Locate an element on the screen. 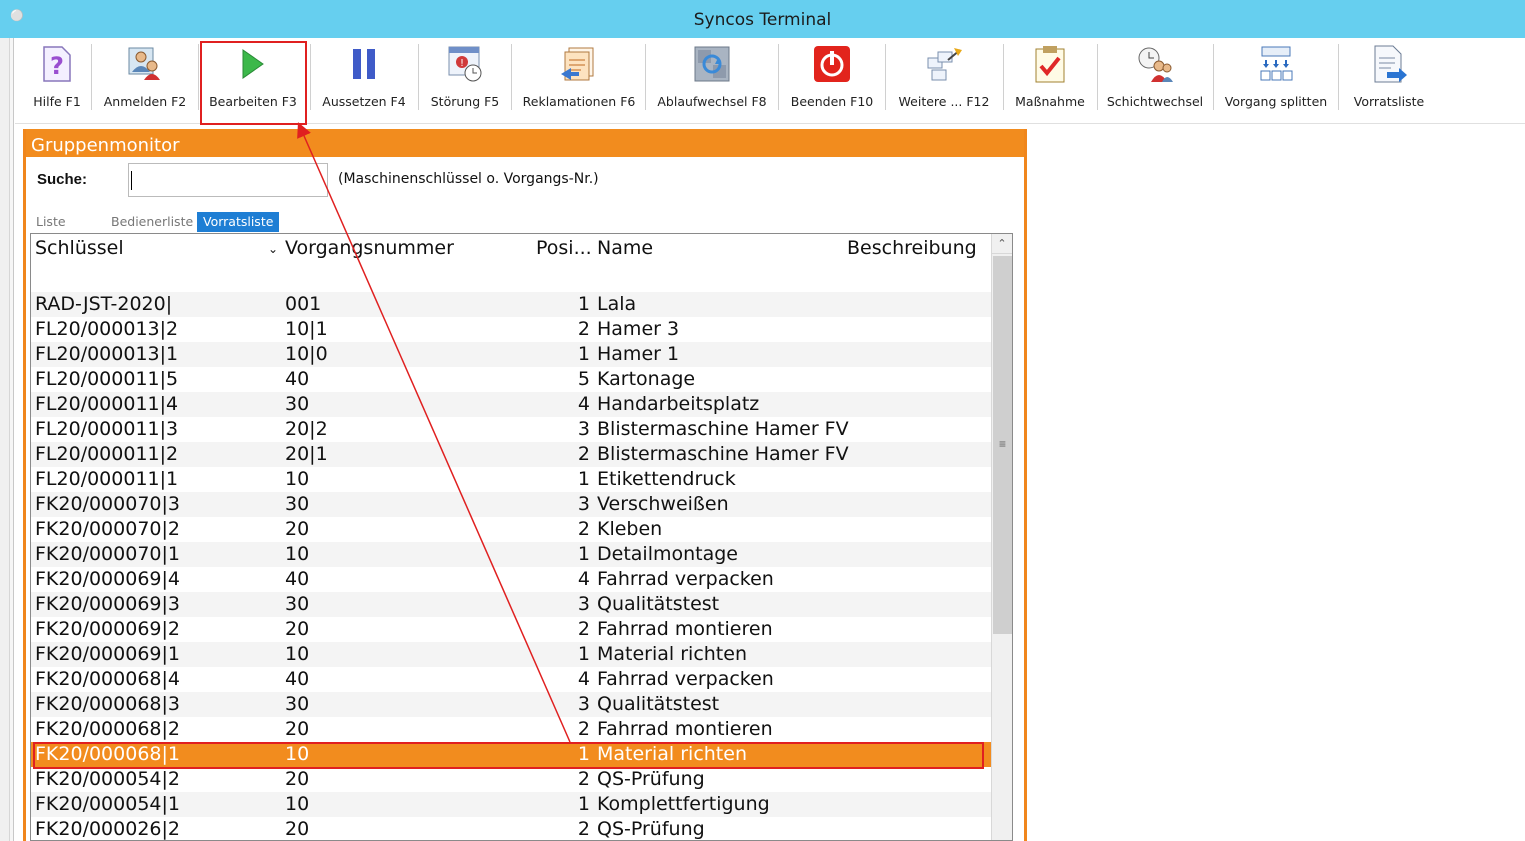 This screenshot has height=841, width=1525. login-button: Anmelden F2 is located at coordinates (145, 78).